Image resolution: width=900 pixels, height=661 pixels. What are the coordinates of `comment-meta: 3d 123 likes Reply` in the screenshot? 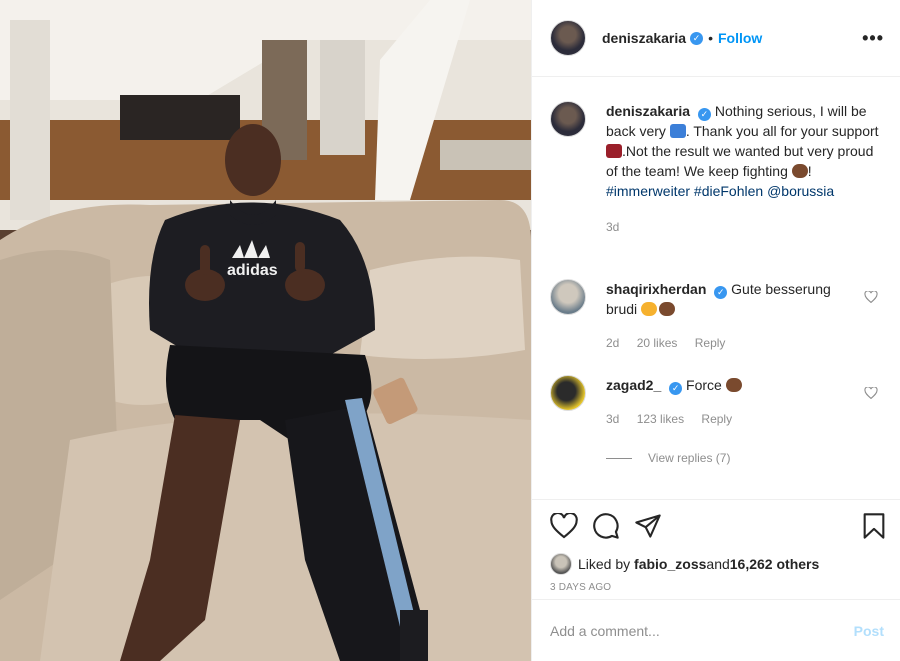 It's located at (726, 419).